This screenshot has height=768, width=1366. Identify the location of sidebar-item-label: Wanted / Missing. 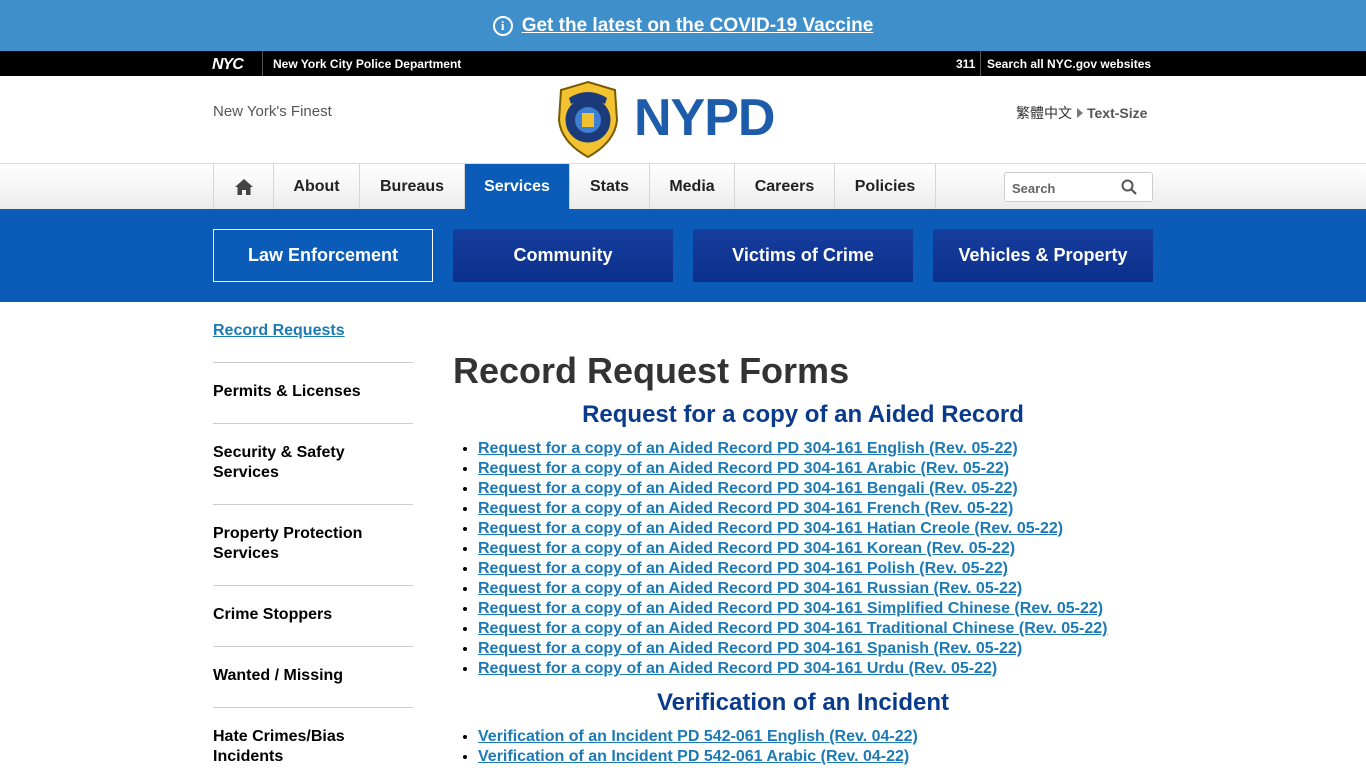
(278, 675).